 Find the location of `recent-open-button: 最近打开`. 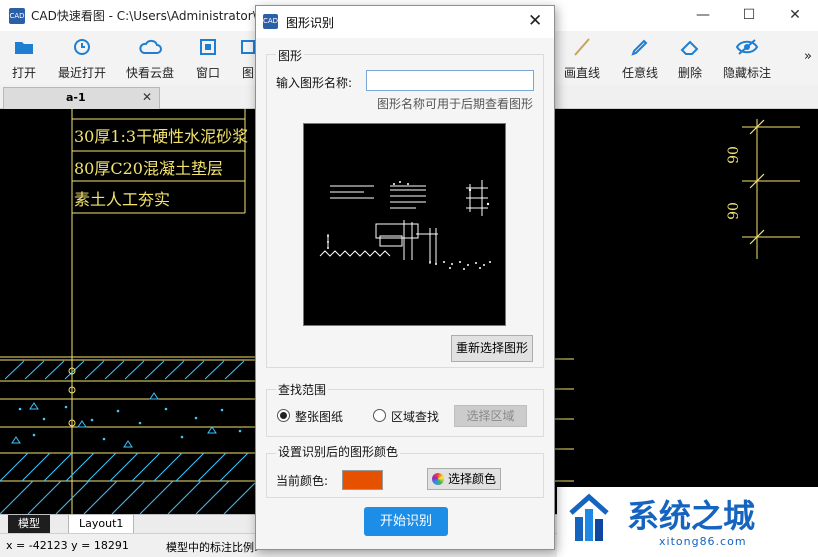

recent-open-button: 最近打开 is located at coordinates (82, 58).